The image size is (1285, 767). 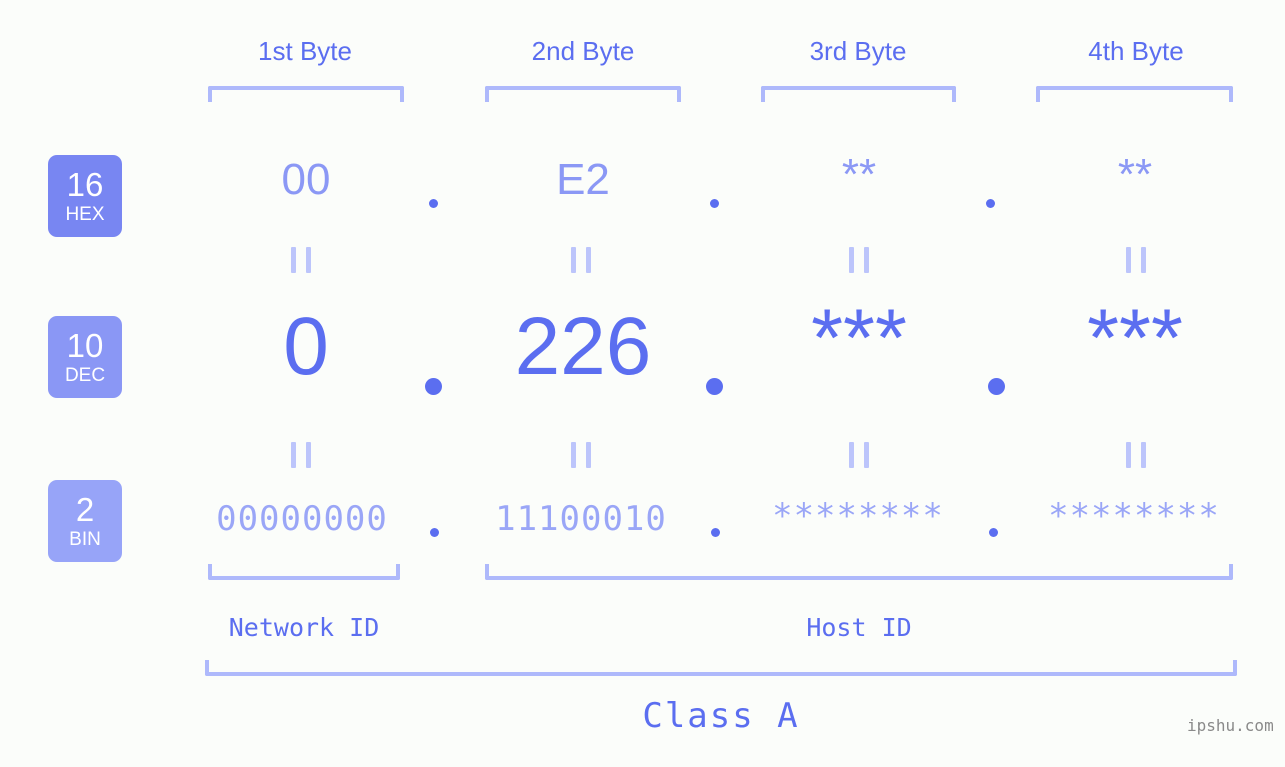 I want to click on network-id-label: Network ID, so click(x=304, y=627).